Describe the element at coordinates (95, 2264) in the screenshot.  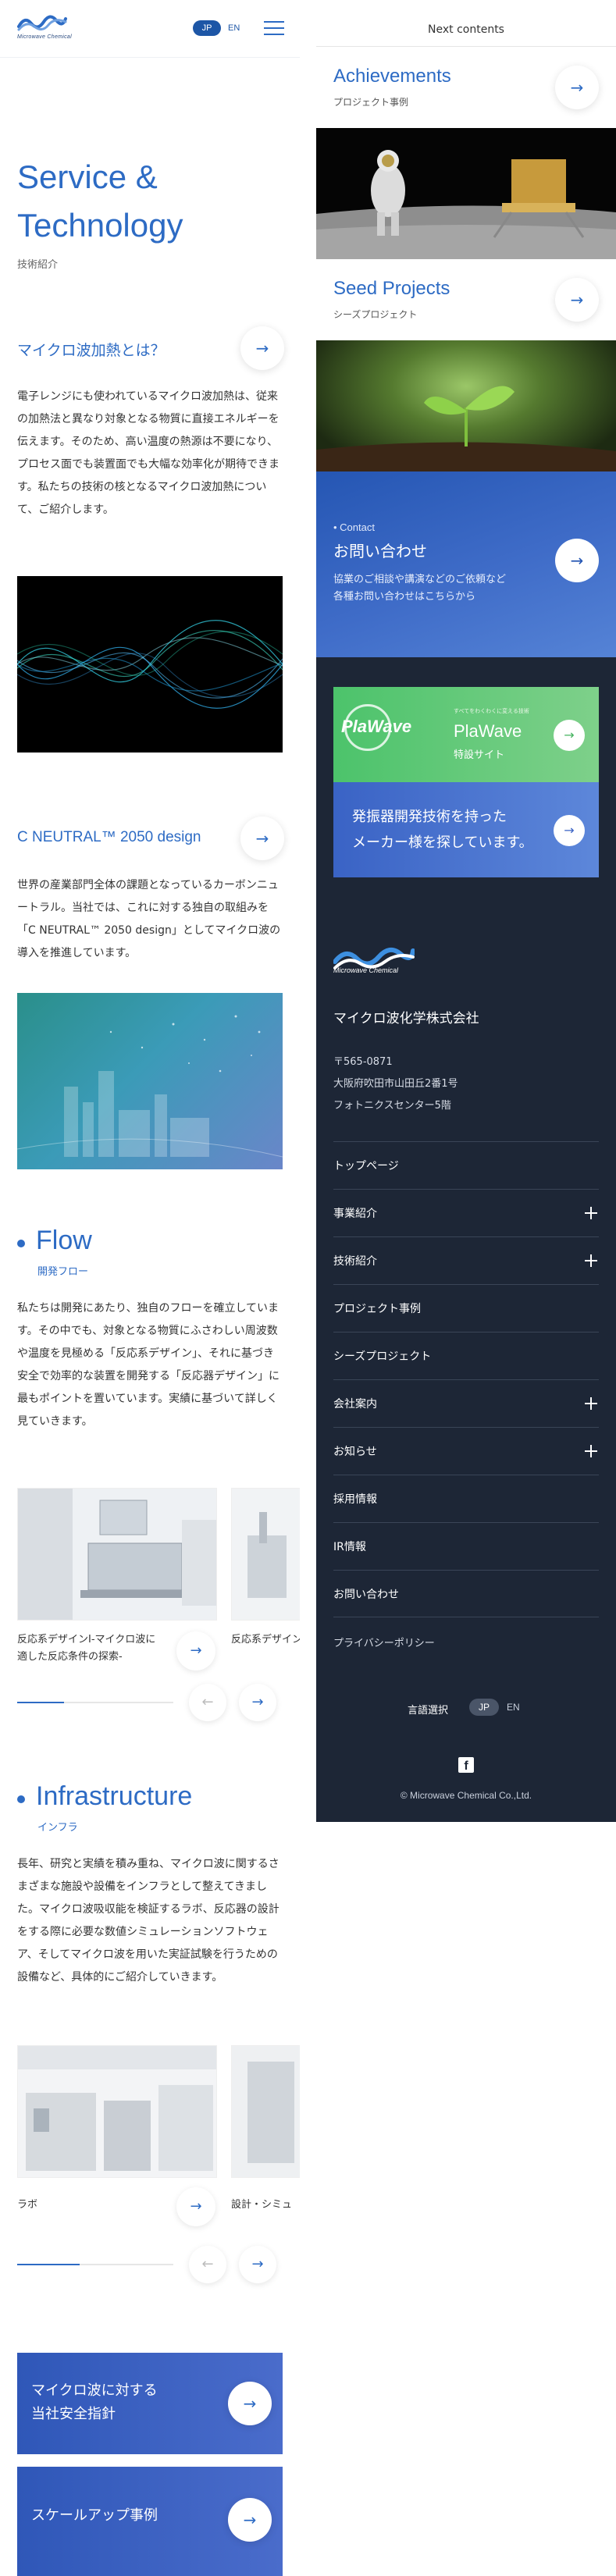
I see `infra-slider-track` at that location.